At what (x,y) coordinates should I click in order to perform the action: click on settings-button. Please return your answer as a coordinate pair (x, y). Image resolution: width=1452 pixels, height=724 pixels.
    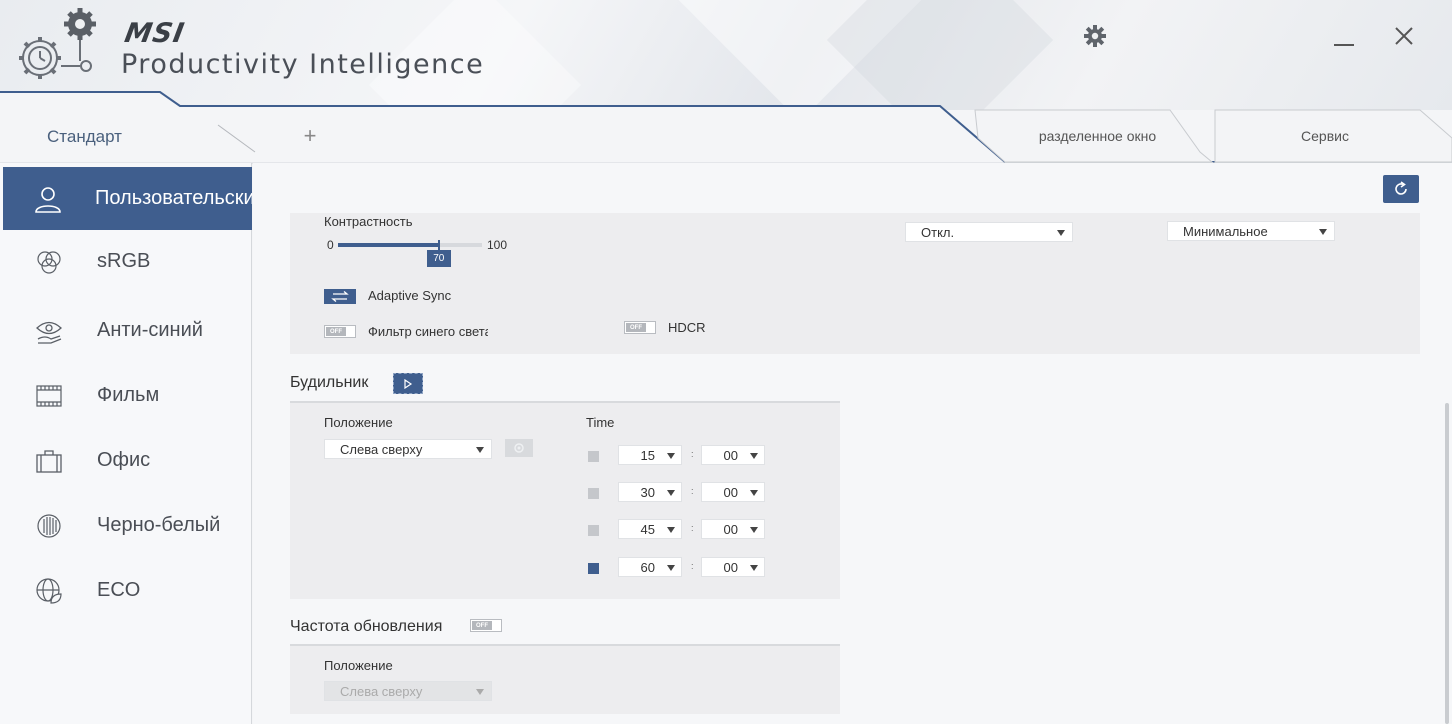
    Looking at the image, I should click on (1095, 36).